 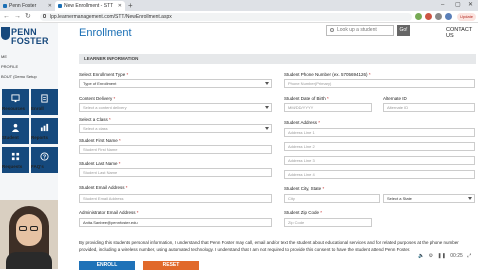 What do you see at coordinates (28, 17) in the screenshot?
I see `reload-icon: ↻` at bounding box center [28, 17].